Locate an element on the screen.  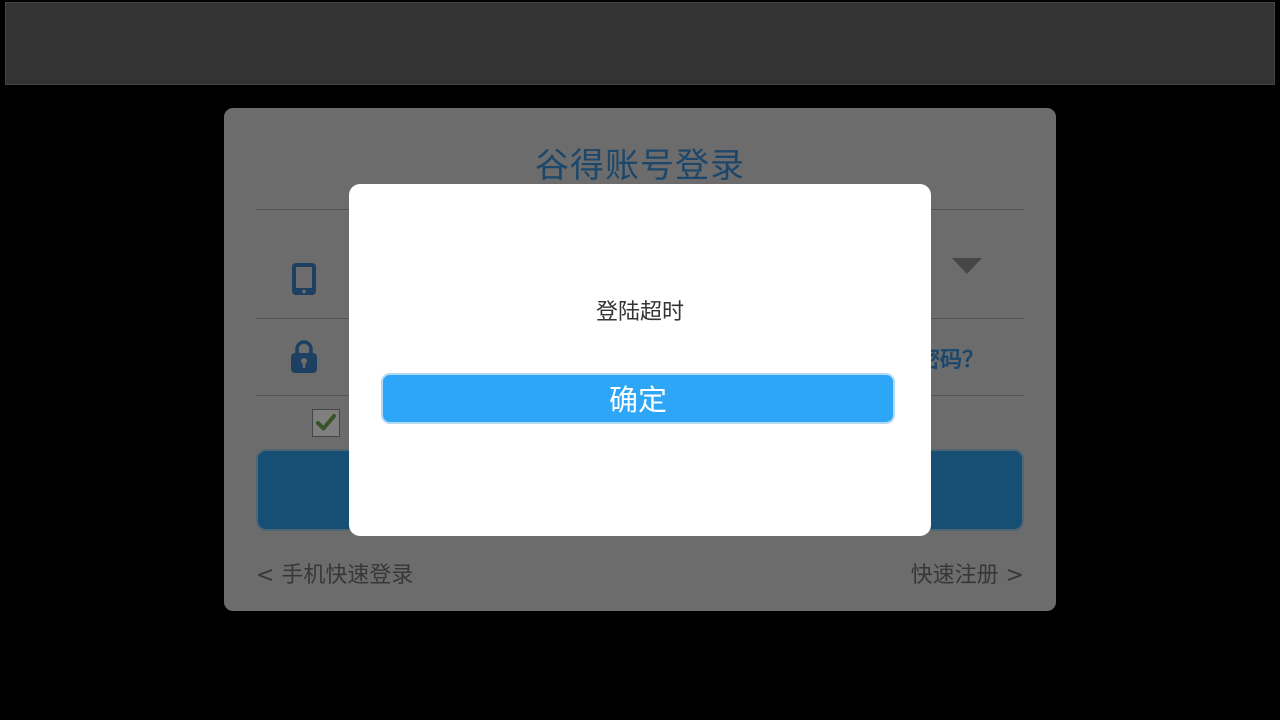
confirm-button: 确定 is located at coordinates (638, 398).